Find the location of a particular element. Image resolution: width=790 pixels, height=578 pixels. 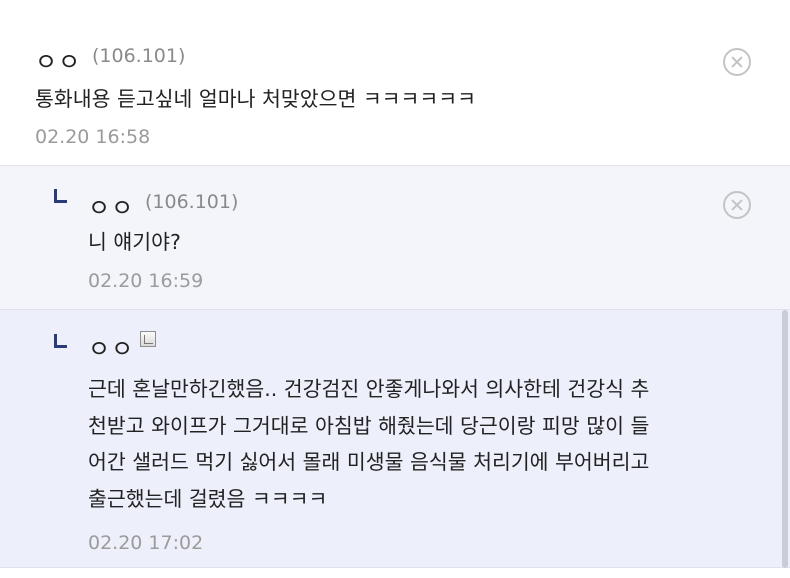

comment-text-line: 근데 혼날만하긴했음.. 건강검진 안좋게나와서 의사한테 건강식 추 is located at coordinates (369, 389).